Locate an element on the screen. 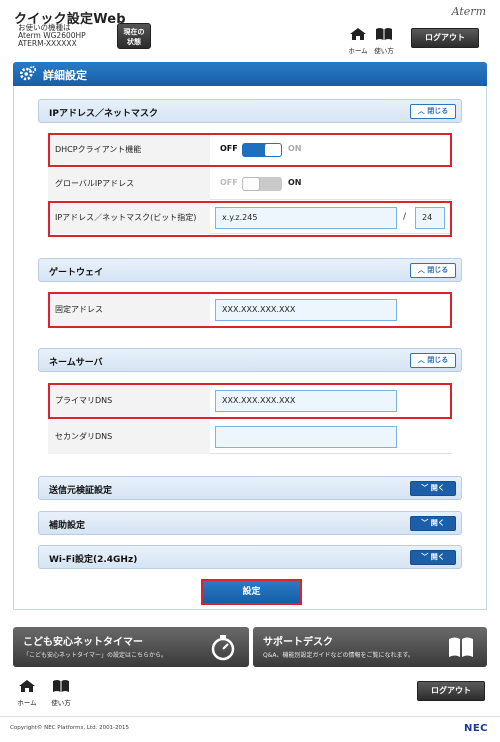  page-title: 詳細設定 is located at coordinates (65, 75).